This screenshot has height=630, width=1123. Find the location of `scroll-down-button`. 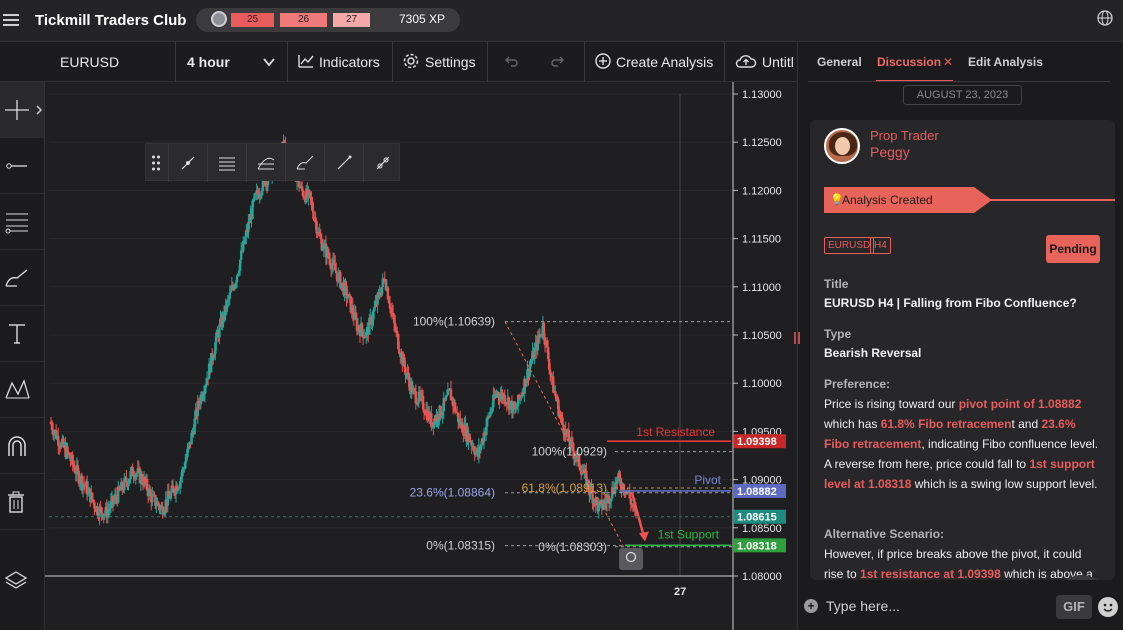

scroll-down-button is located at coordinates (1082, 577).